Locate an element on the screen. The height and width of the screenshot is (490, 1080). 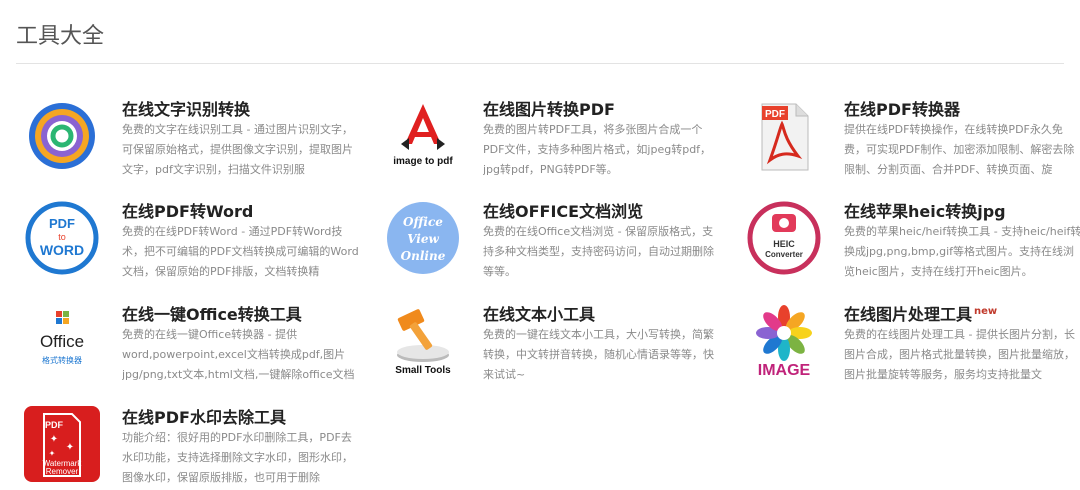
to-label: to is located at coordinates (62, 237).